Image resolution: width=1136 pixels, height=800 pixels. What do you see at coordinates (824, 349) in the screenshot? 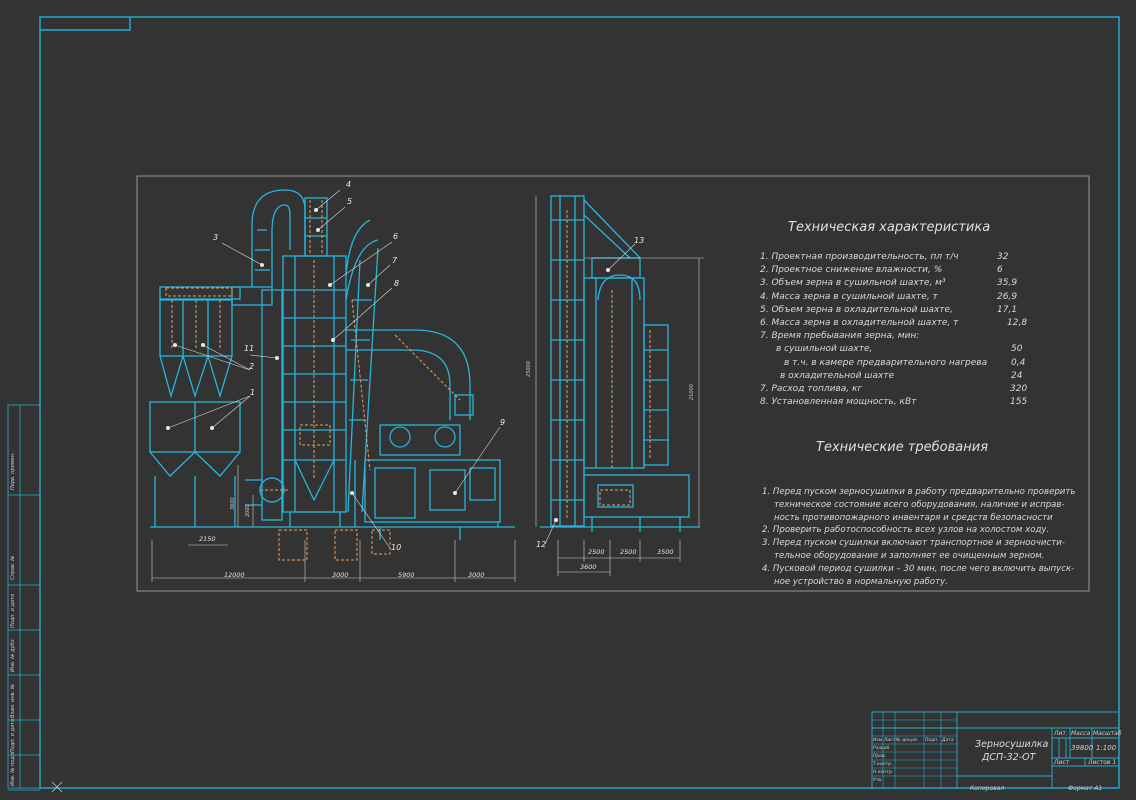
I see `spec-row-label: в сушильной шахте,` at bounding box center [824, 349].